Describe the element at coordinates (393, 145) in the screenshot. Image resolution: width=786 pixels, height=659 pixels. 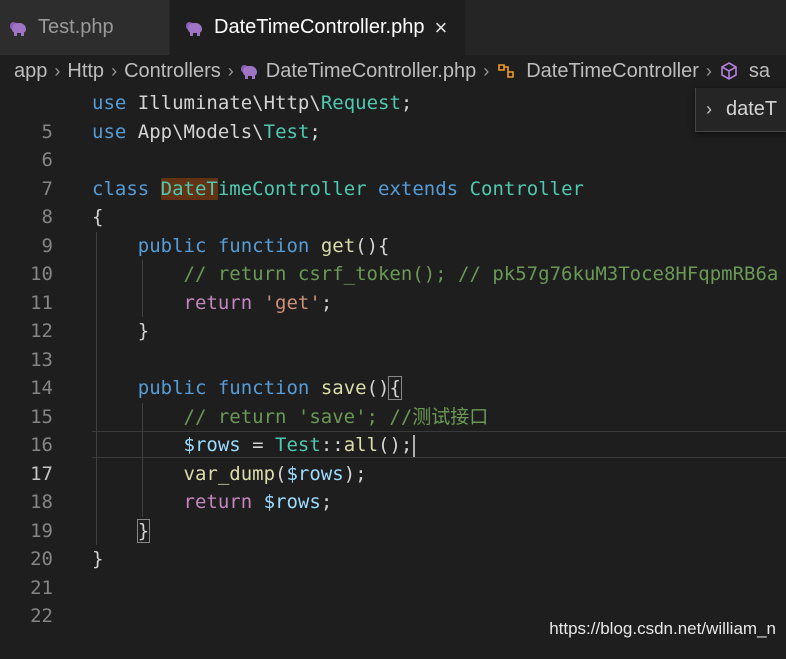
I see `code-line: 6 use App\Models\Test;` at that location.